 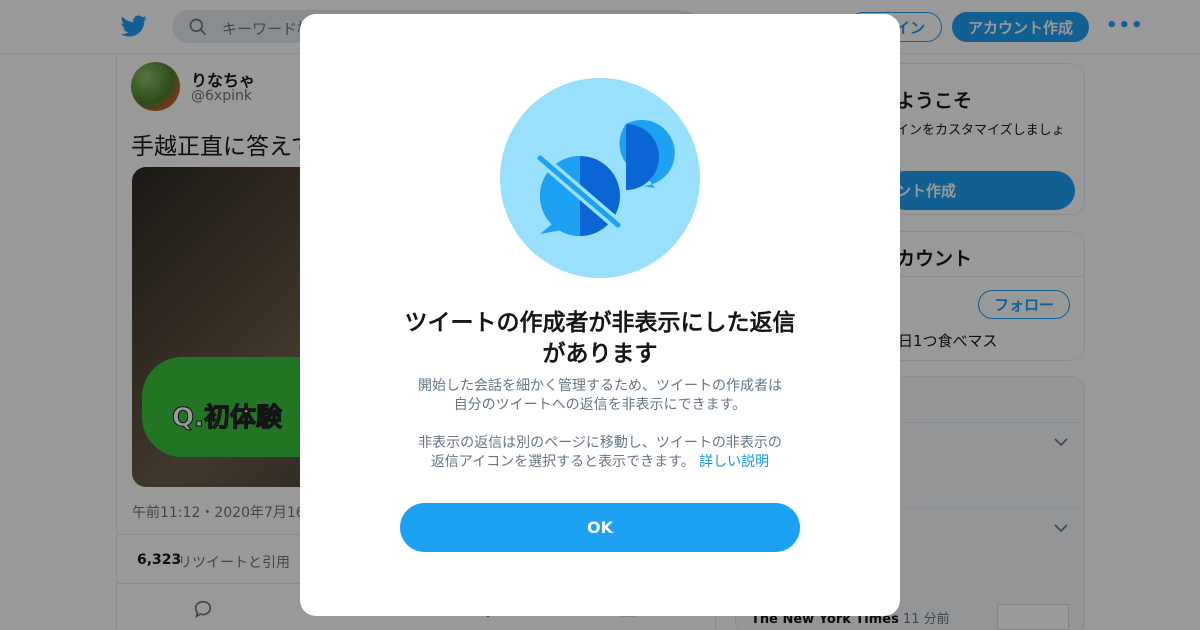 I want to click on dialog-p1-line2: 自分のツイートへの返信を非表示にできます。, so click(x=600, y=405).